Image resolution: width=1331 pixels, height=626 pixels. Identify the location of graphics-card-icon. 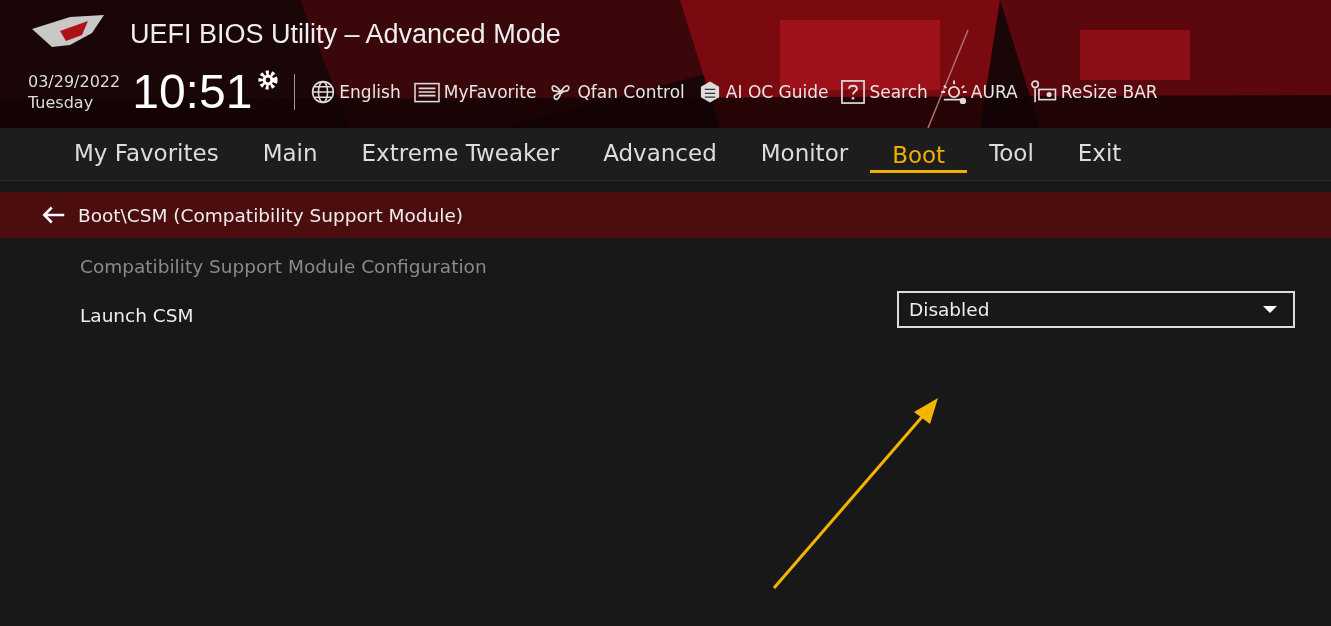
(1043, 92).